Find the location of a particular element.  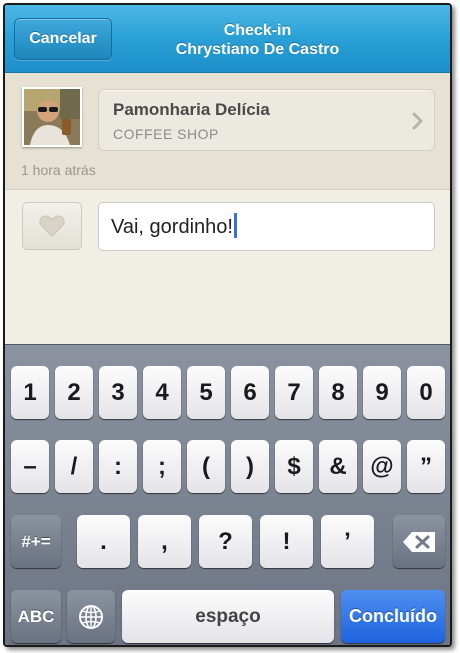

globe-icon is located at coordinates (91, 616).